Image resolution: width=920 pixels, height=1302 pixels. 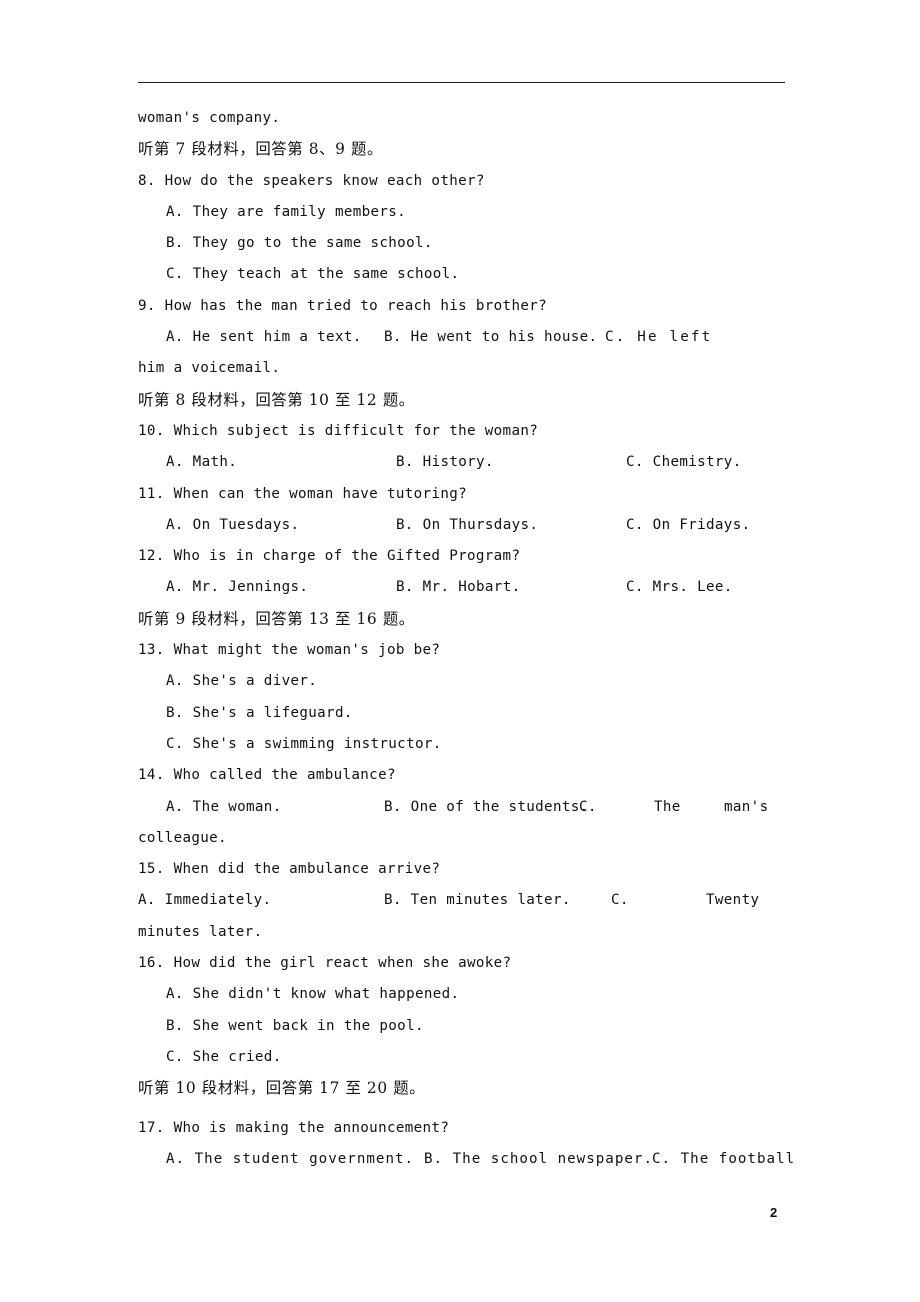 What do you see at coordinates (461, 744) in the screenshot?
I see `option-13-c: C. She's a swimming instructor.` at bounding box center [461, 744].